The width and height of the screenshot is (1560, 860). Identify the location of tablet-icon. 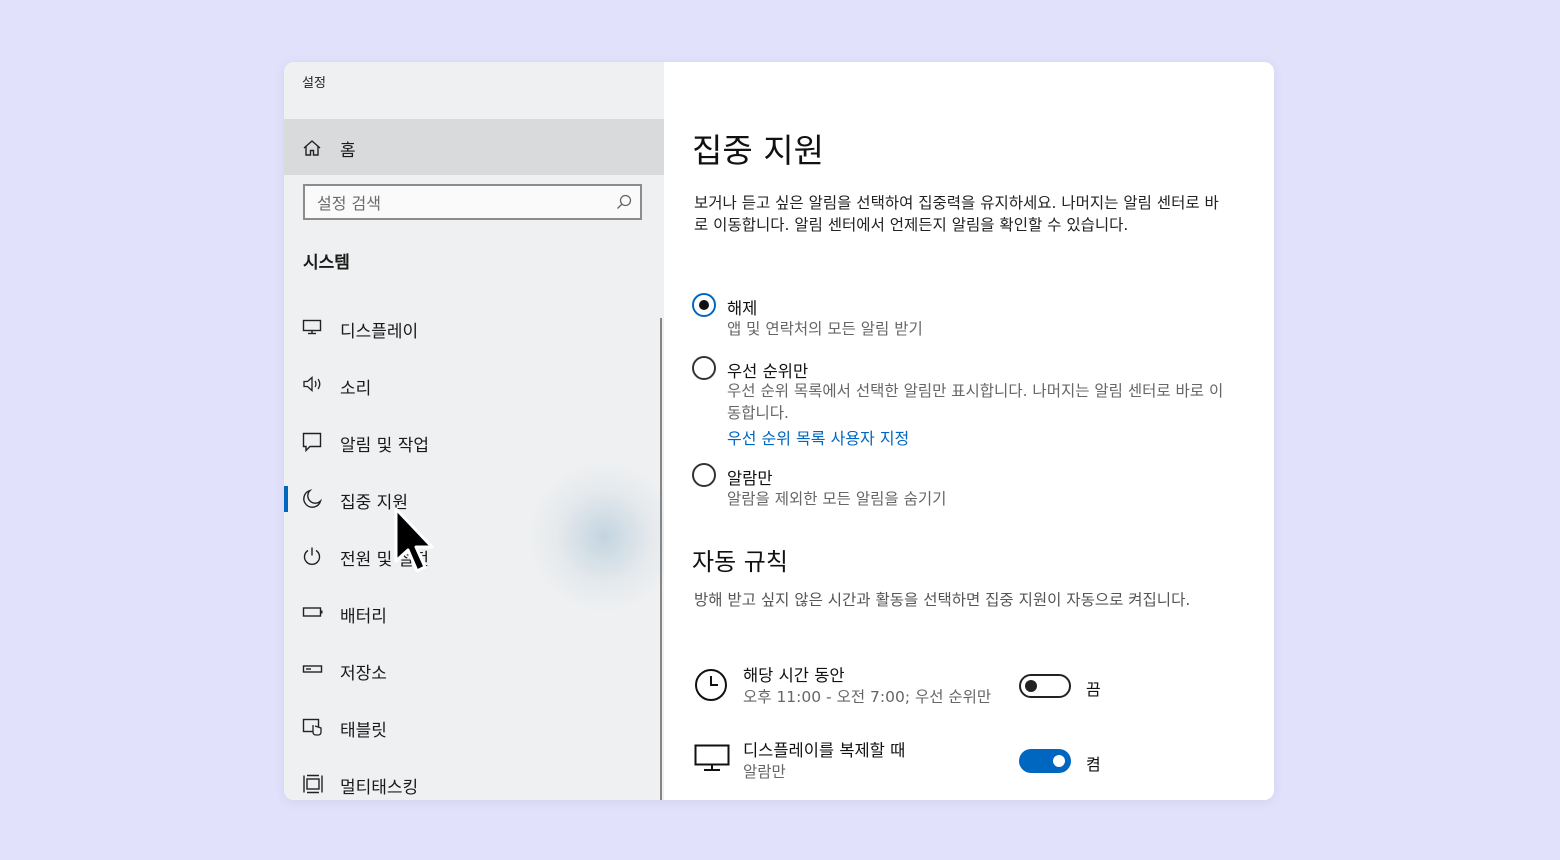
(313, 729).